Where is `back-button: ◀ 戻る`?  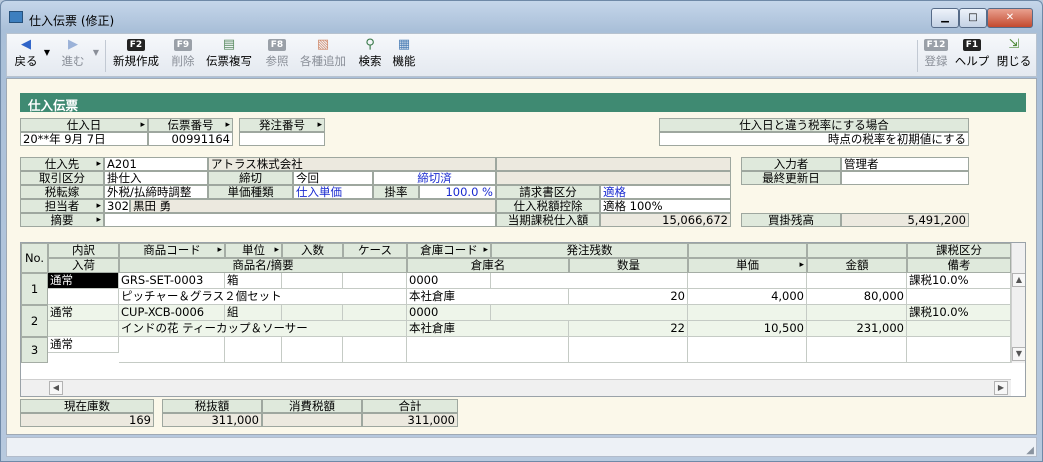 back-button: ◀ 戻る is located at coordinates (26, 56).